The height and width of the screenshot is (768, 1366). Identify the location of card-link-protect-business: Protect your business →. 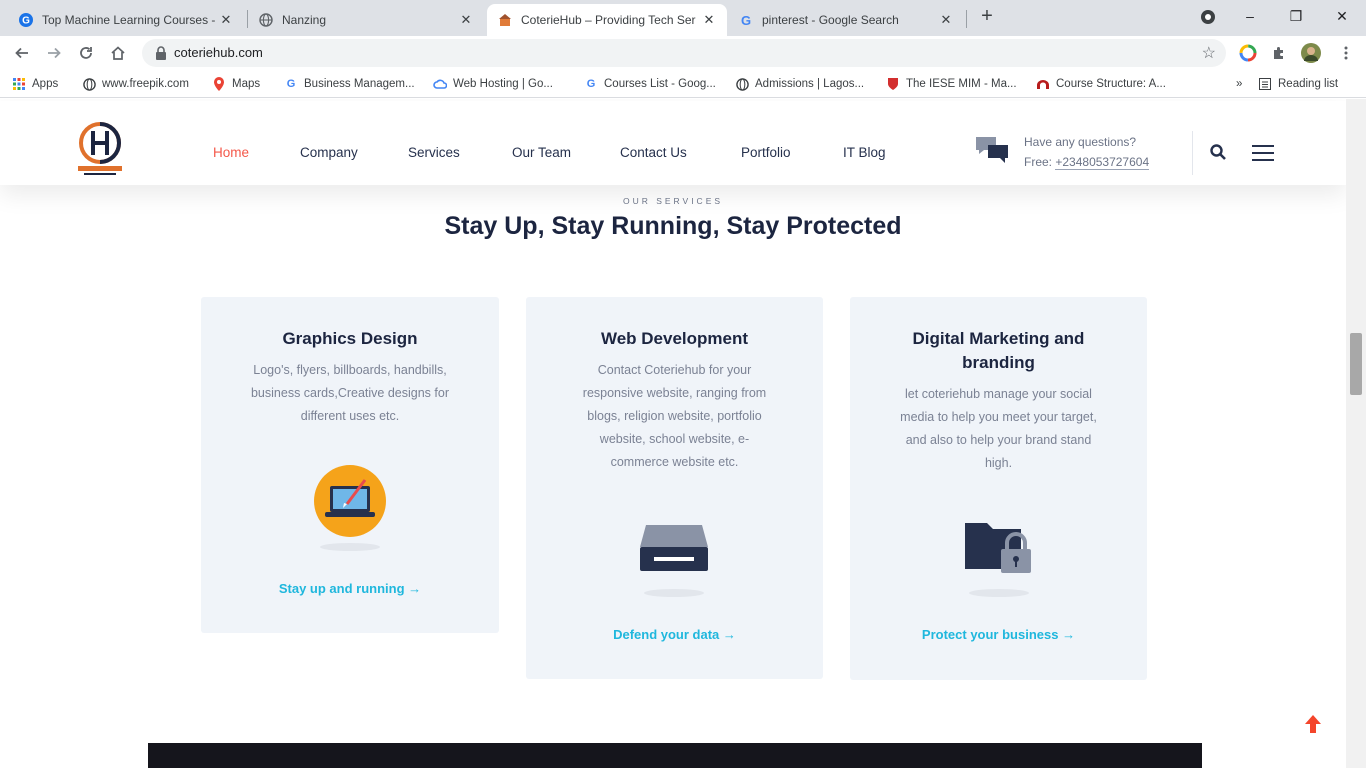
(998, 634).